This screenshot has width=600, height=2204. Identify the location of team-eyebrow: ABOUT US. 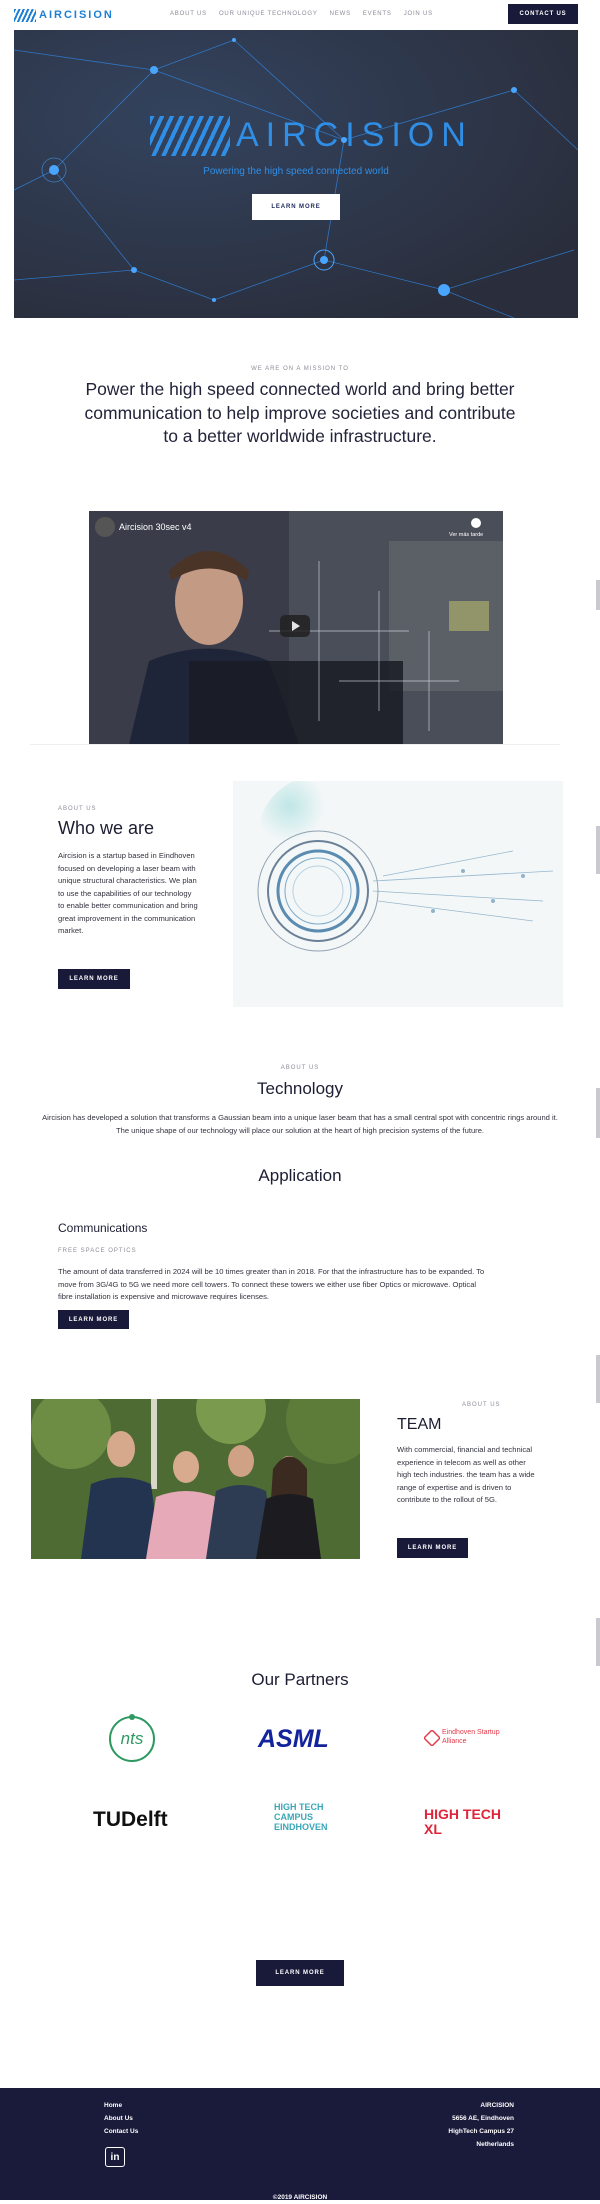
(481, 1405).